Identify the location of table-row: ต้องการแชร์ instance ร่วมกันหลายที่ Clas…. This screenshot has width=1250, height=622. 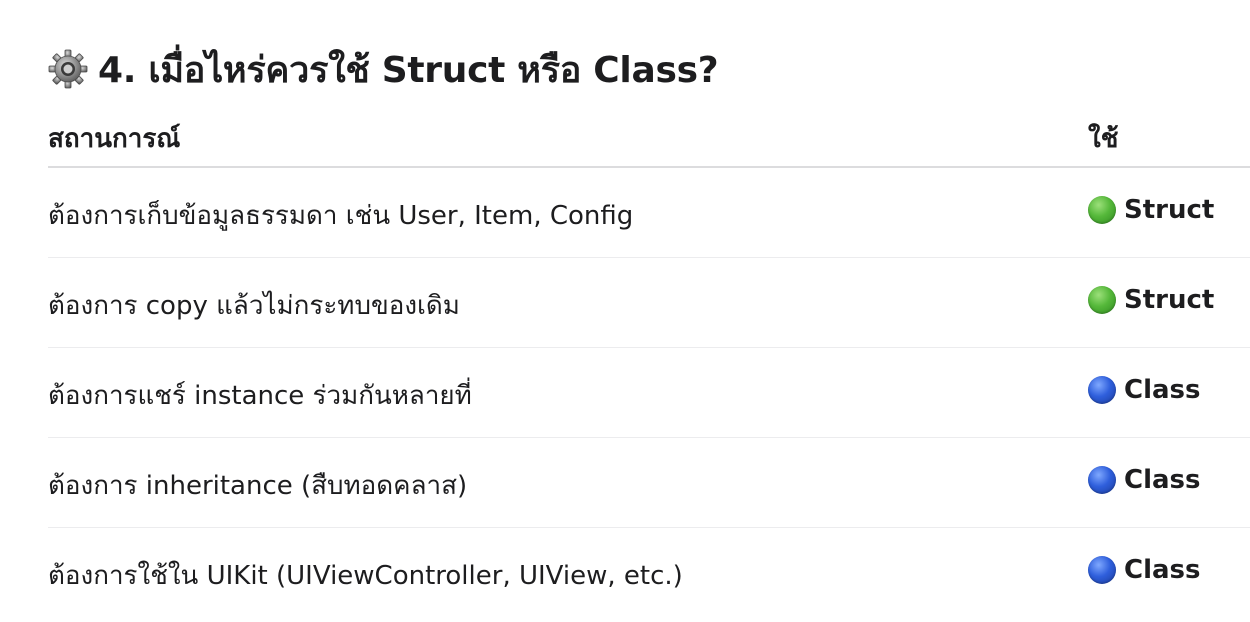
(649, 393).